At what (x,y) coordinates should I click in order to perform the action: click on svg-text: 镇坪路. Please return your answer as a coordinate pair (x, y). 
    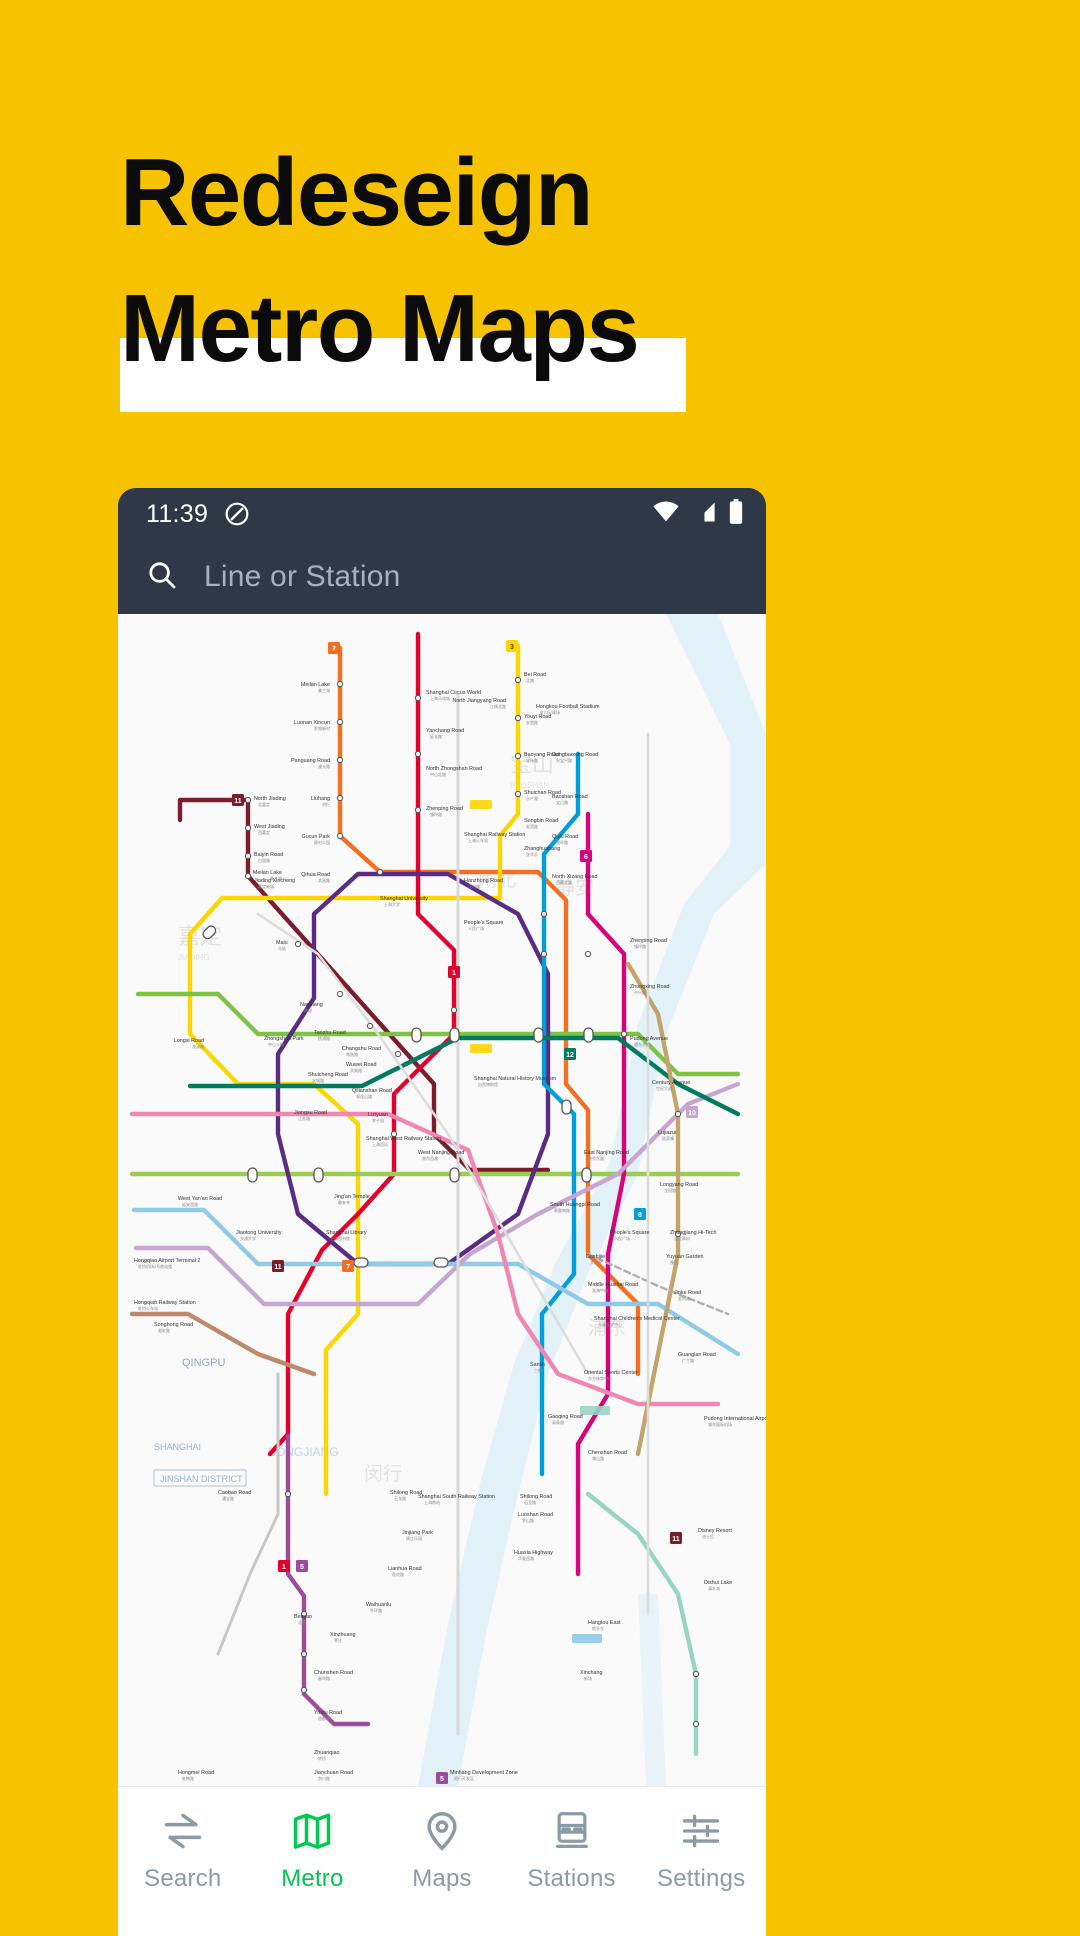
    Looking at the image, I should click on (436, 814).